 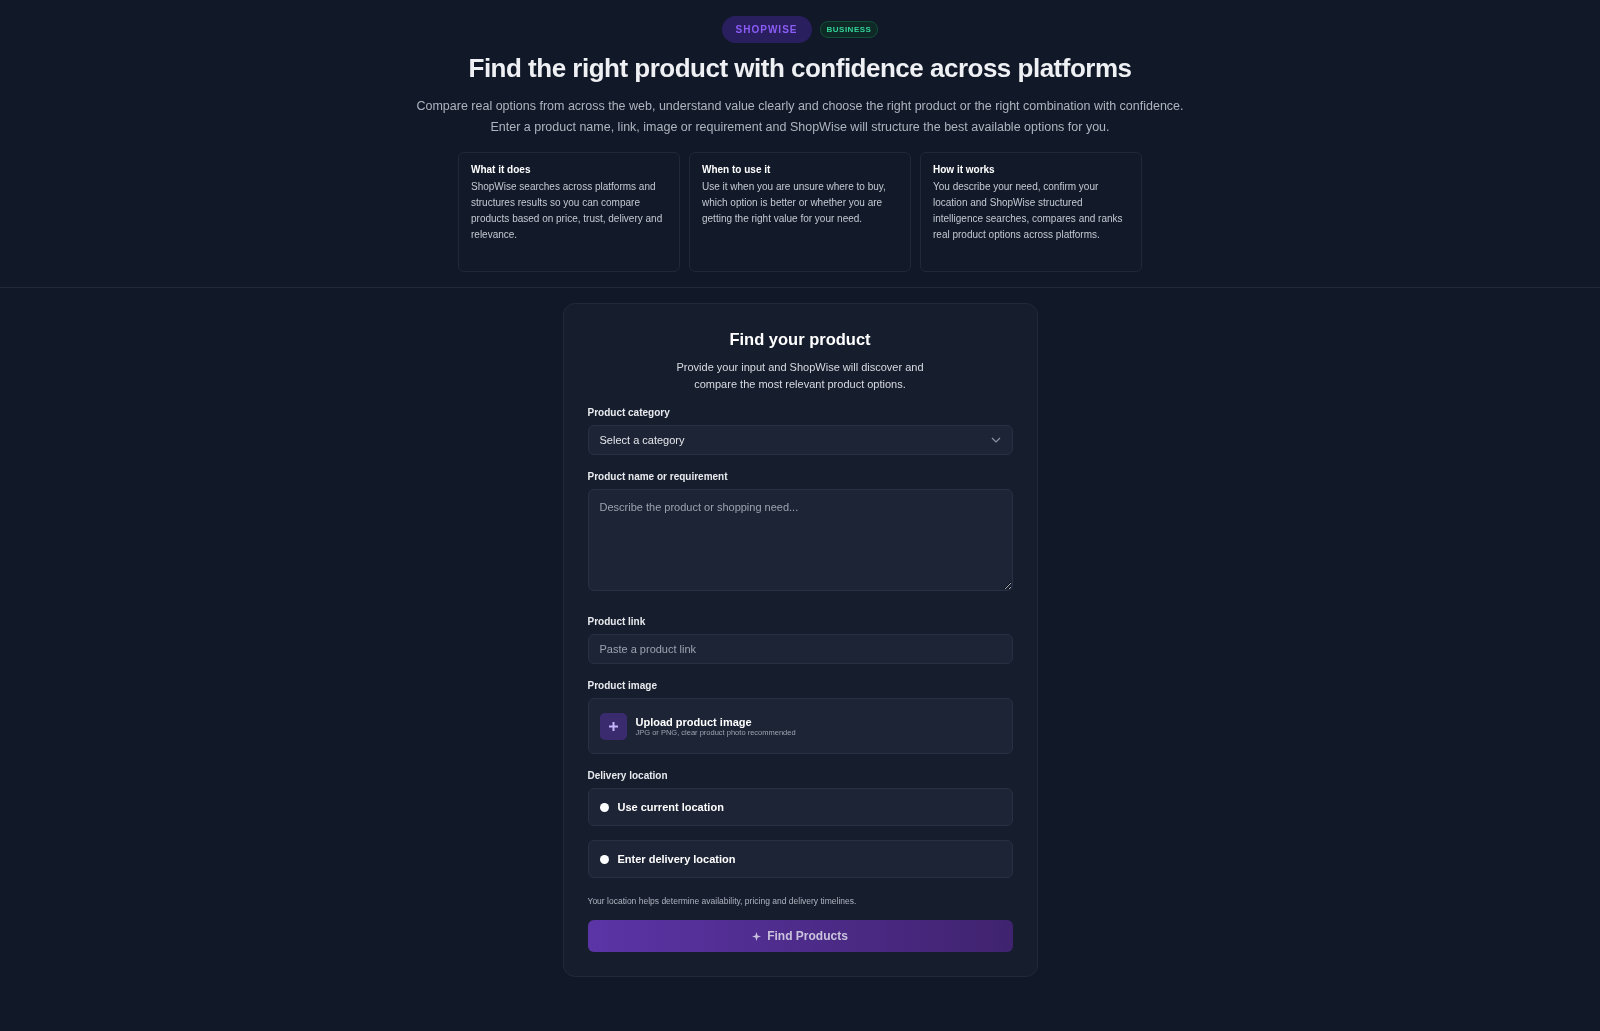 I want to click on sparkle-icon, so click(x=757, y=936).